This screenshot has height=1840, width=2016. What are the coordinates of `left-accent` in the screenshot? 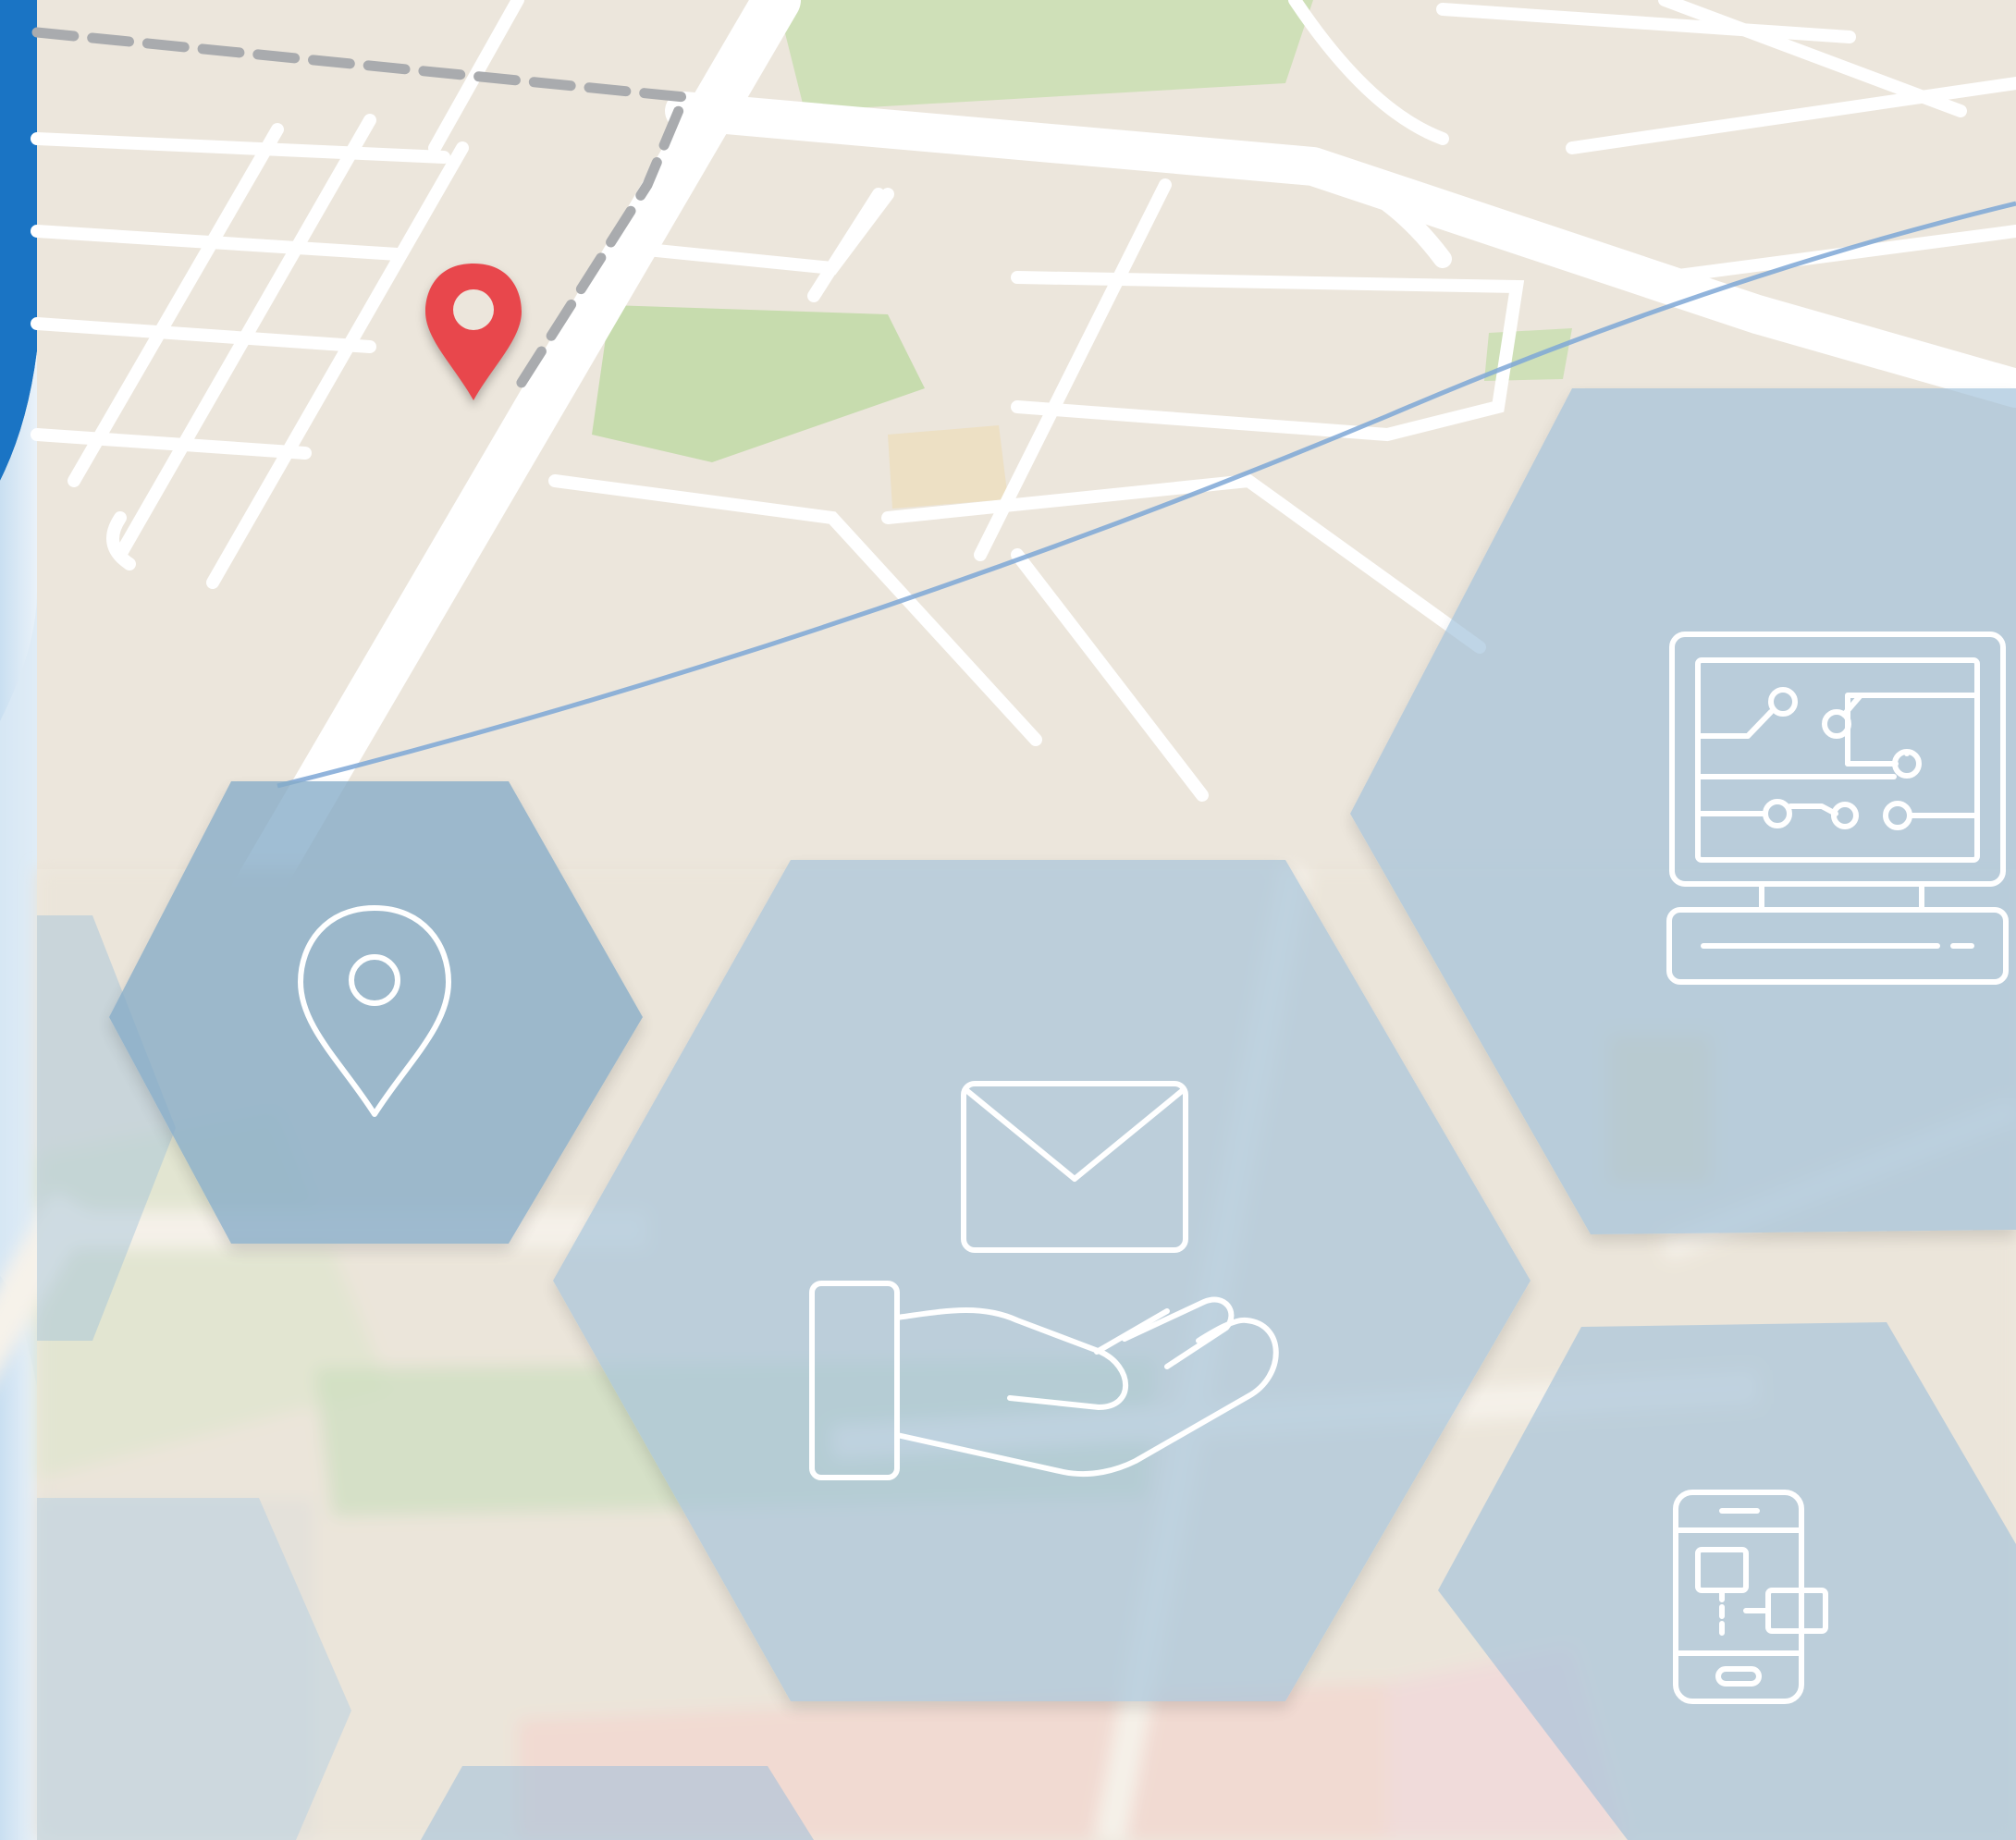 It's located at (18, 920).